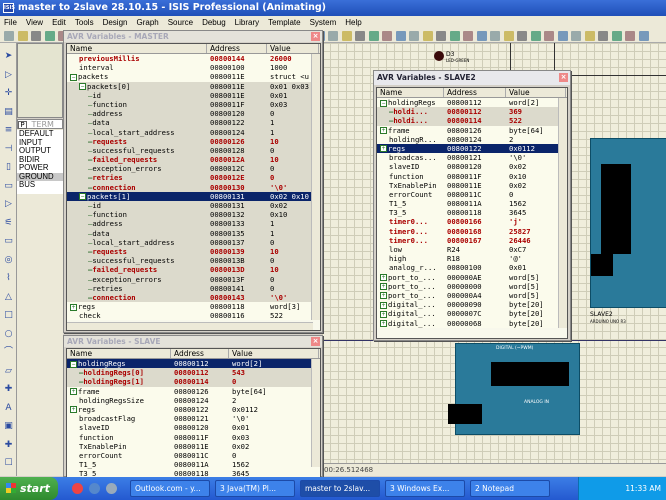  Describe the element at coordinates (193, 373) in the screenshot. I see `variable-row: —holdingRegs[0] 00800112 543` at that location.